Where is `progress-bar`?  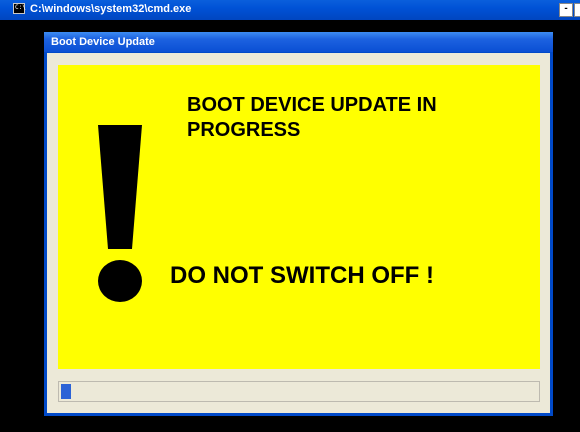 progress-bar is located at coordinates (299, 391).